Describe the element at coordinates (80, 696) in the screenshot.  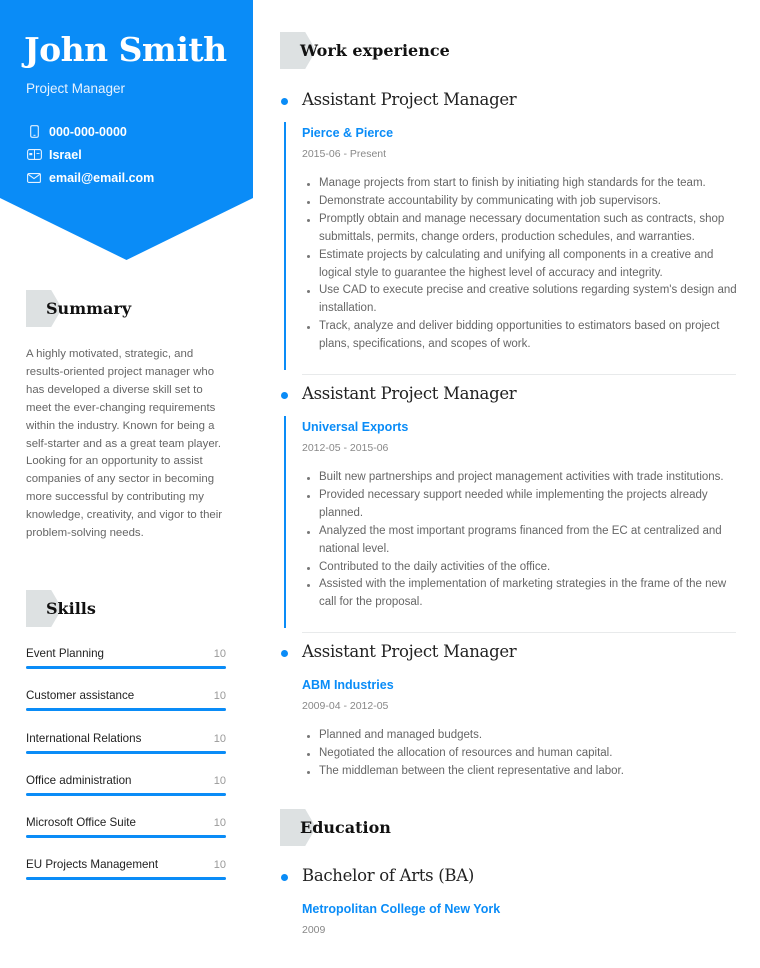
I see `skill-name: Customer assistance` at that location.